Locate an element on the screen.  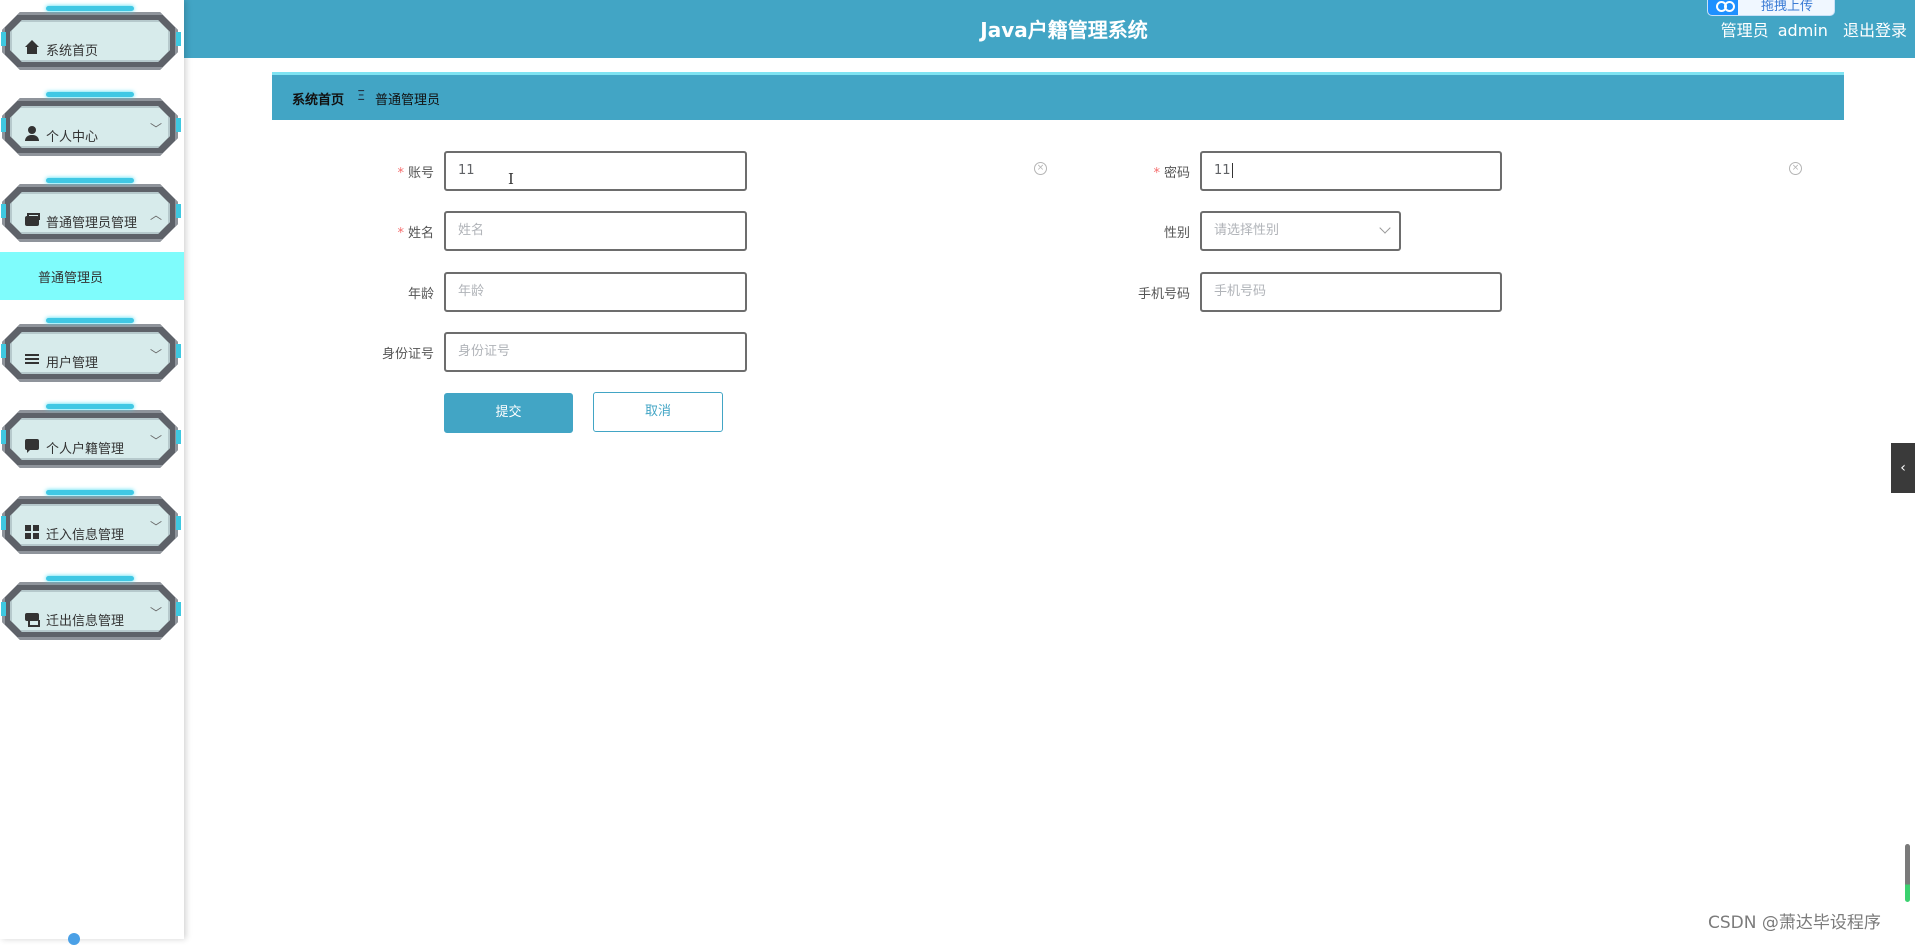
password-label: * 密码 is located at coordinates (1135, 171).